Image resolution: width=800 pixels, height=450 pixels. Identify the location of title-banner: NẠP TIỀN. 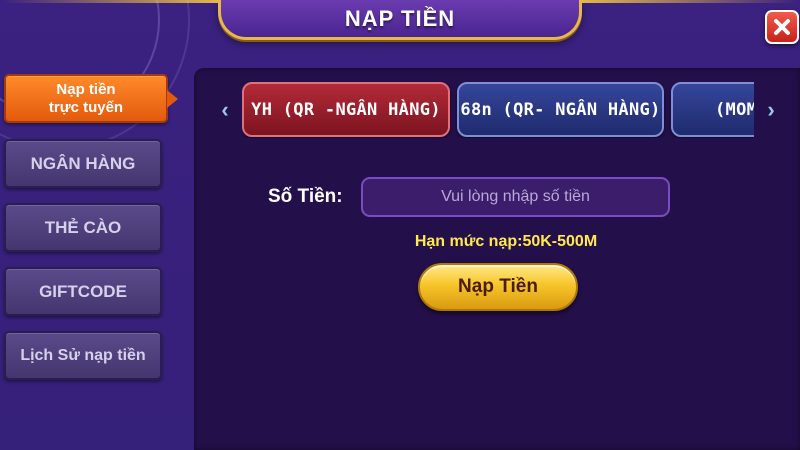
(291, 20).